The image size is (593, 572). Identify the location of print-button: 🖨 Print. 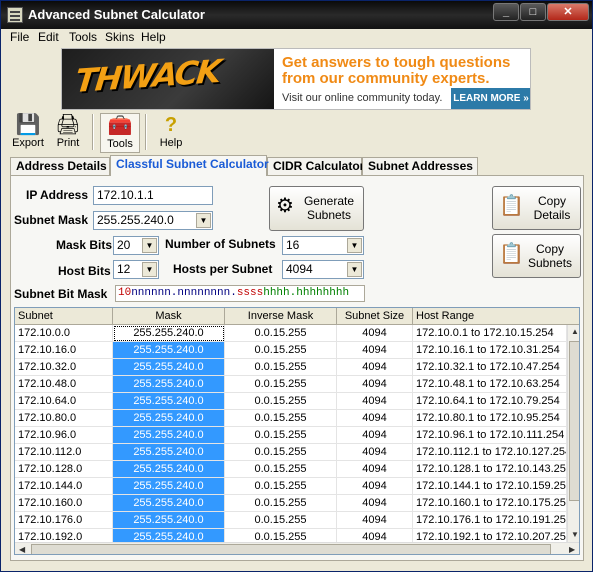
(68, 133).